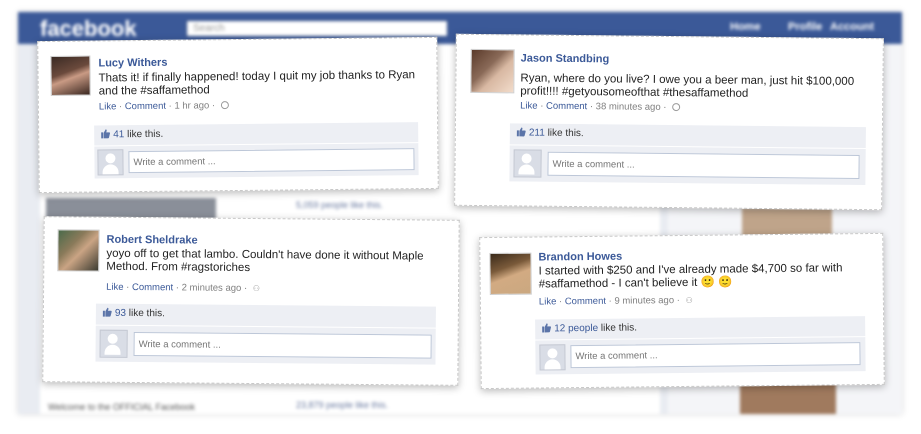 The height and width of the screenshot is (434, 921). What do you see at coordinates (120, 313) in the screenshot?
I see `like-count: 93` at bounding box center [120, 313].